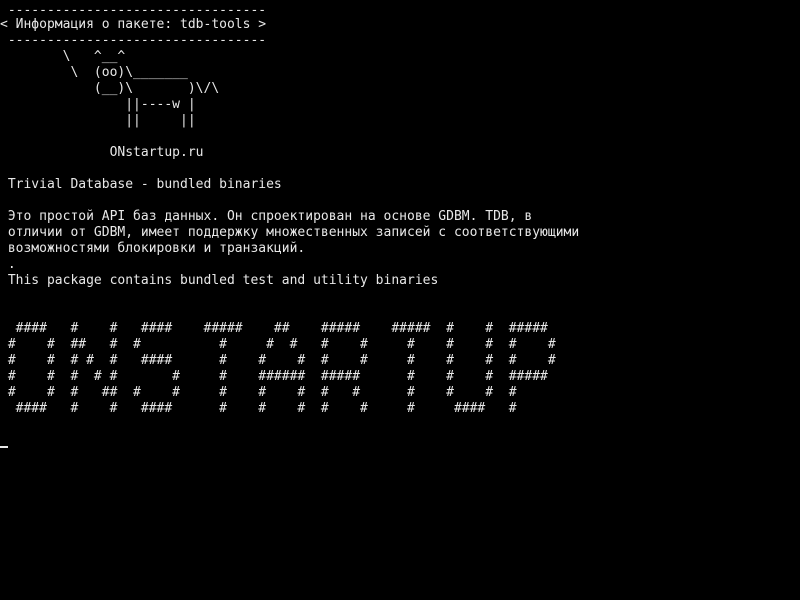 The width and height of the screenshot is (800, 600). Describe the element at coordinates (98, 104) in the screenshot. I see `cow-line: ||----w |` at that location.